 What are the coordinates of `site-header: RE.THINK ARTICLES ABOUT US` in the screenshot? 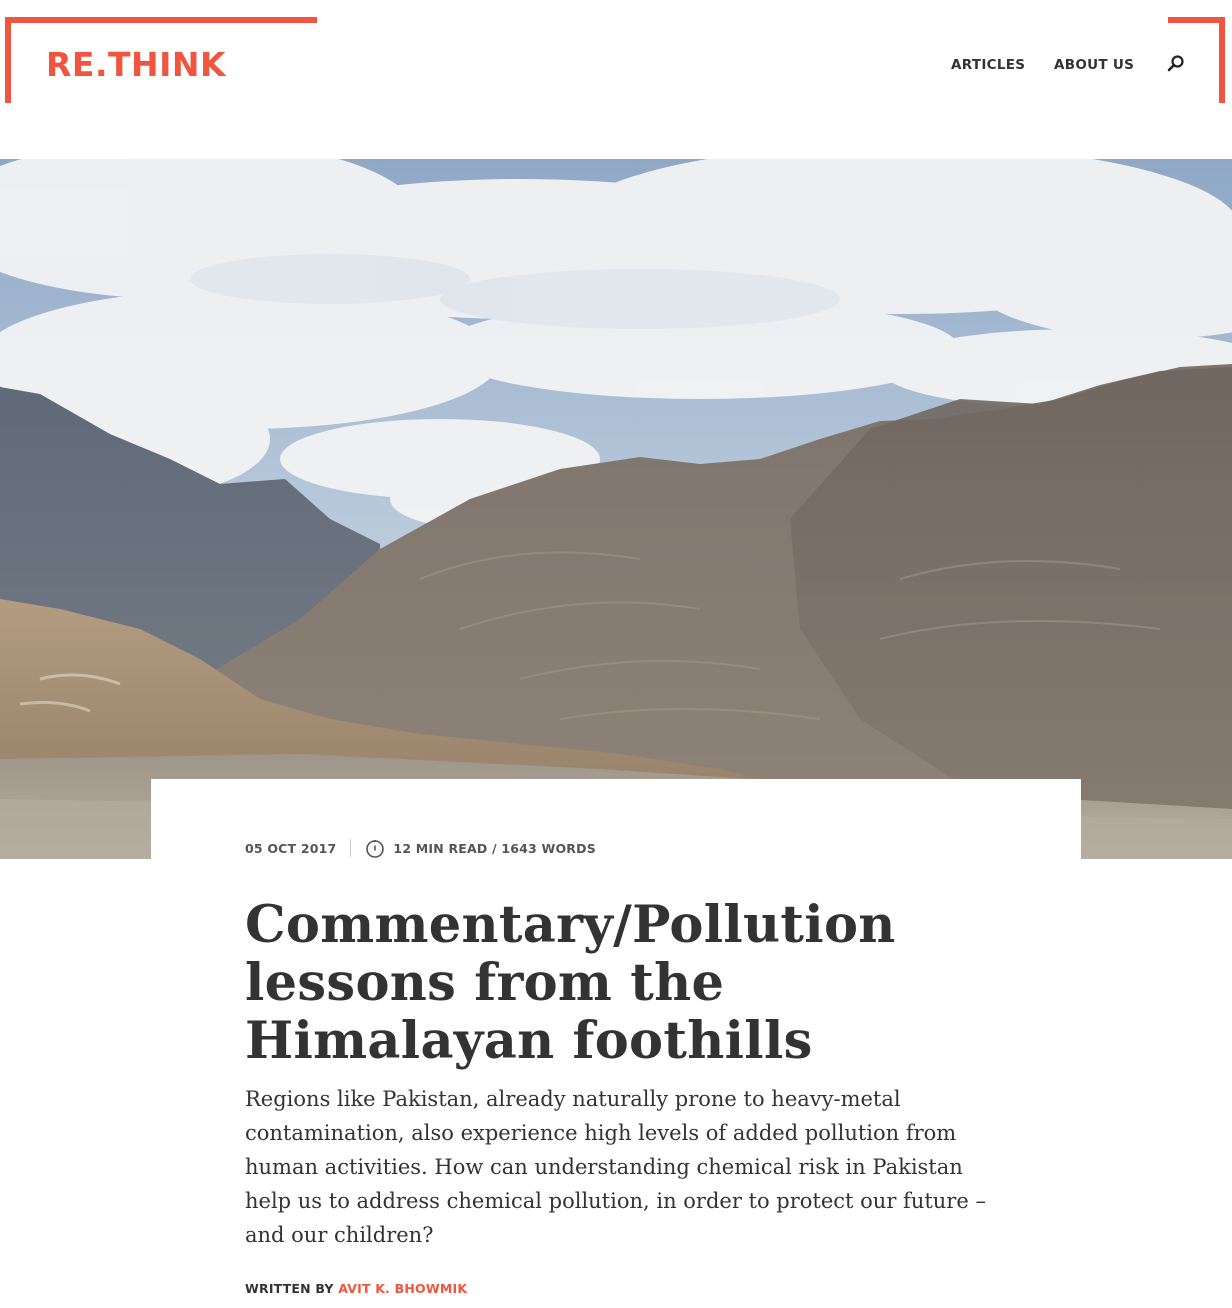 It's located at (616, 79).